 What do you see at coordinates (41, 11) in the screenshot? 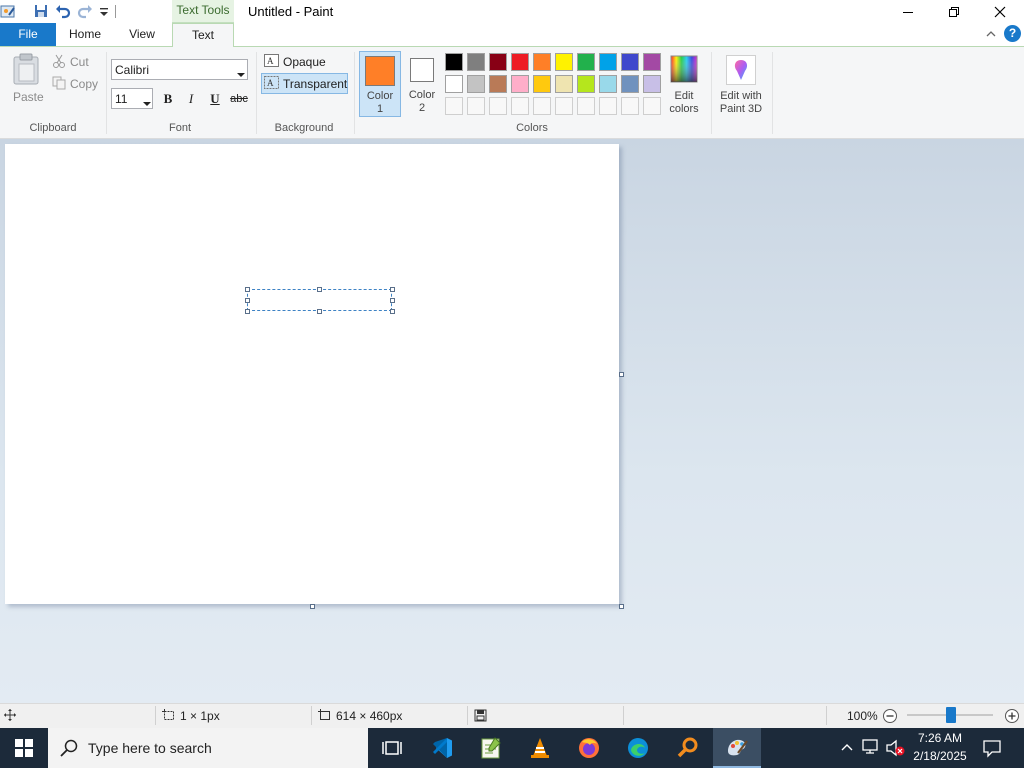
I see `save-icon` at bounding box center [41, 11].